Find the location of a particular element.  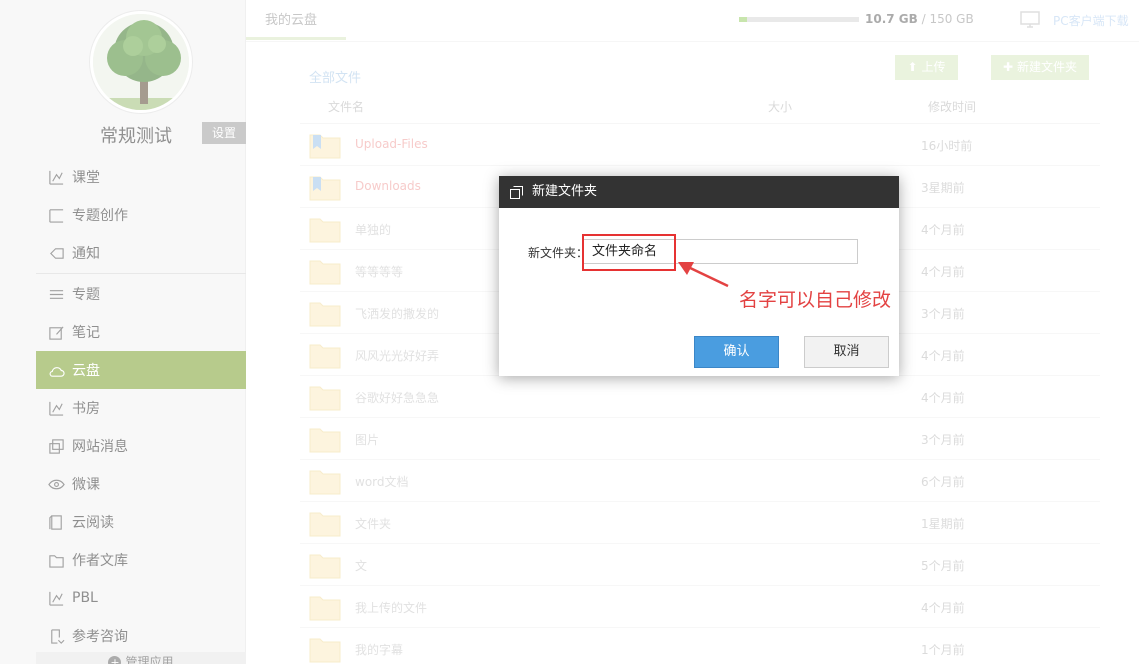

dialog-title: 新建文件夹 is located at coordinates (565, 191).